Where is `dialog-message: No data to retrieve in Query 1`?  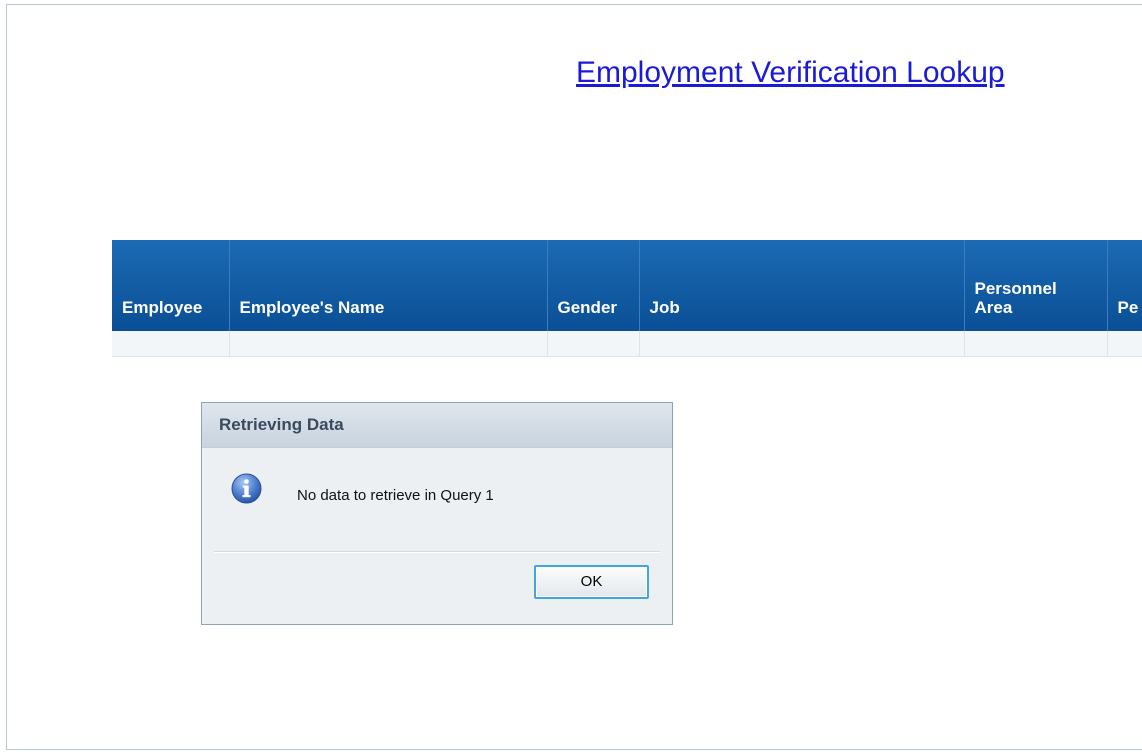 dialog-message: No data to retrieve in Query 1 is located at coordinates (395, 495).